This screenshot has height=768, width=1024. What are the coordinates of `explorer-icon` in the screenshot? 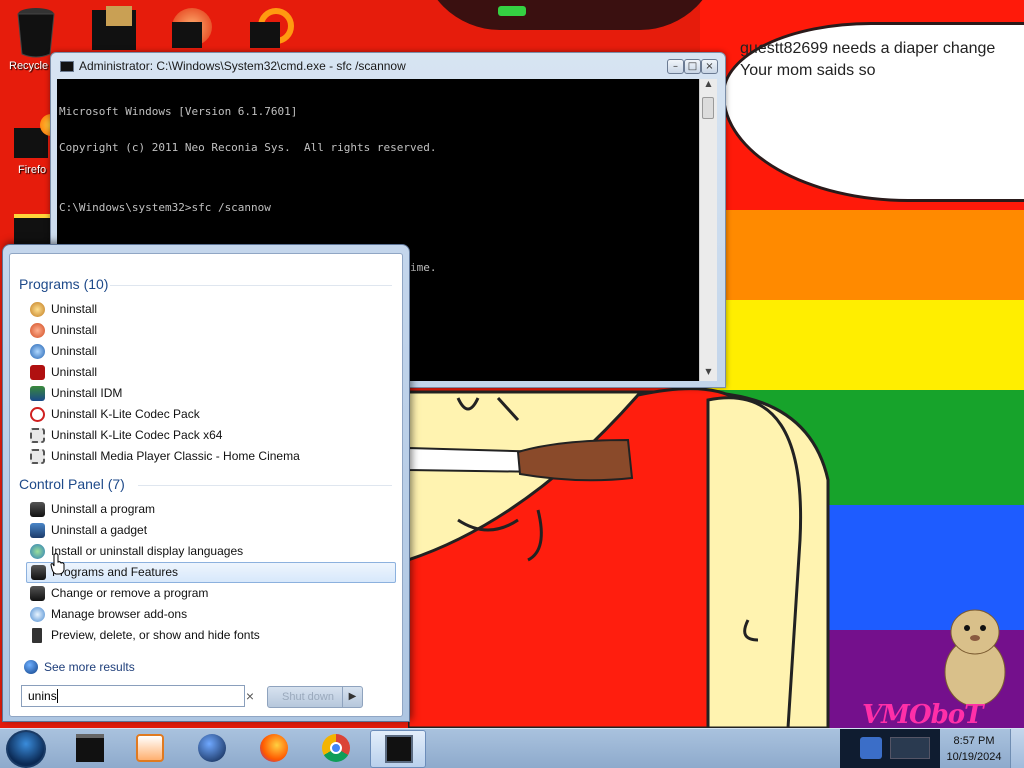 It's located at (90, 748).